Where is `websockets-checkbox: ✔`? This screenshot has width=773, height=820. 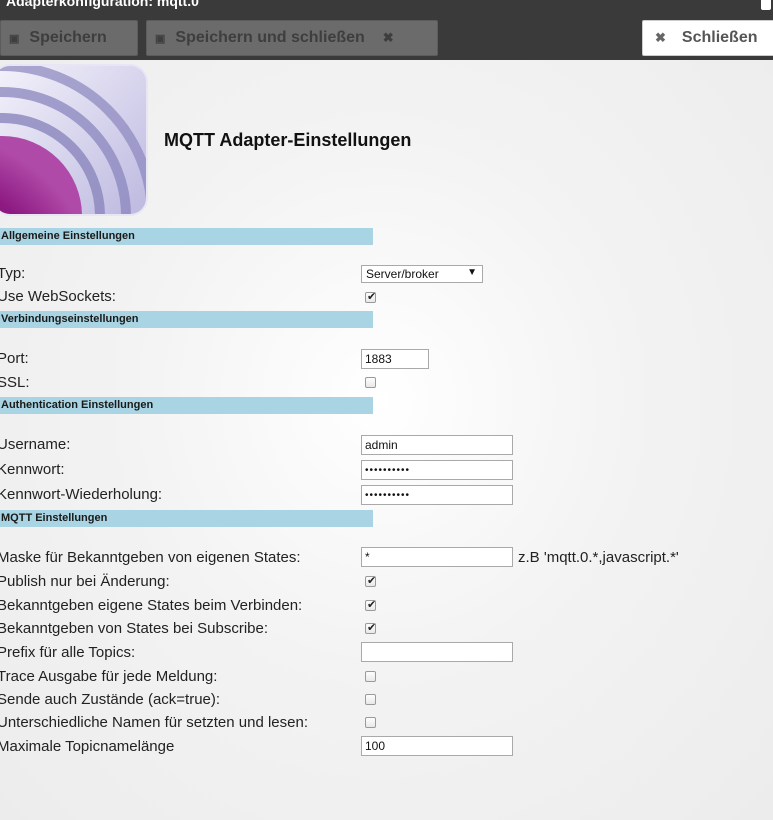 websockets-checkbox: ✔ is located at coordinates (371, 296).